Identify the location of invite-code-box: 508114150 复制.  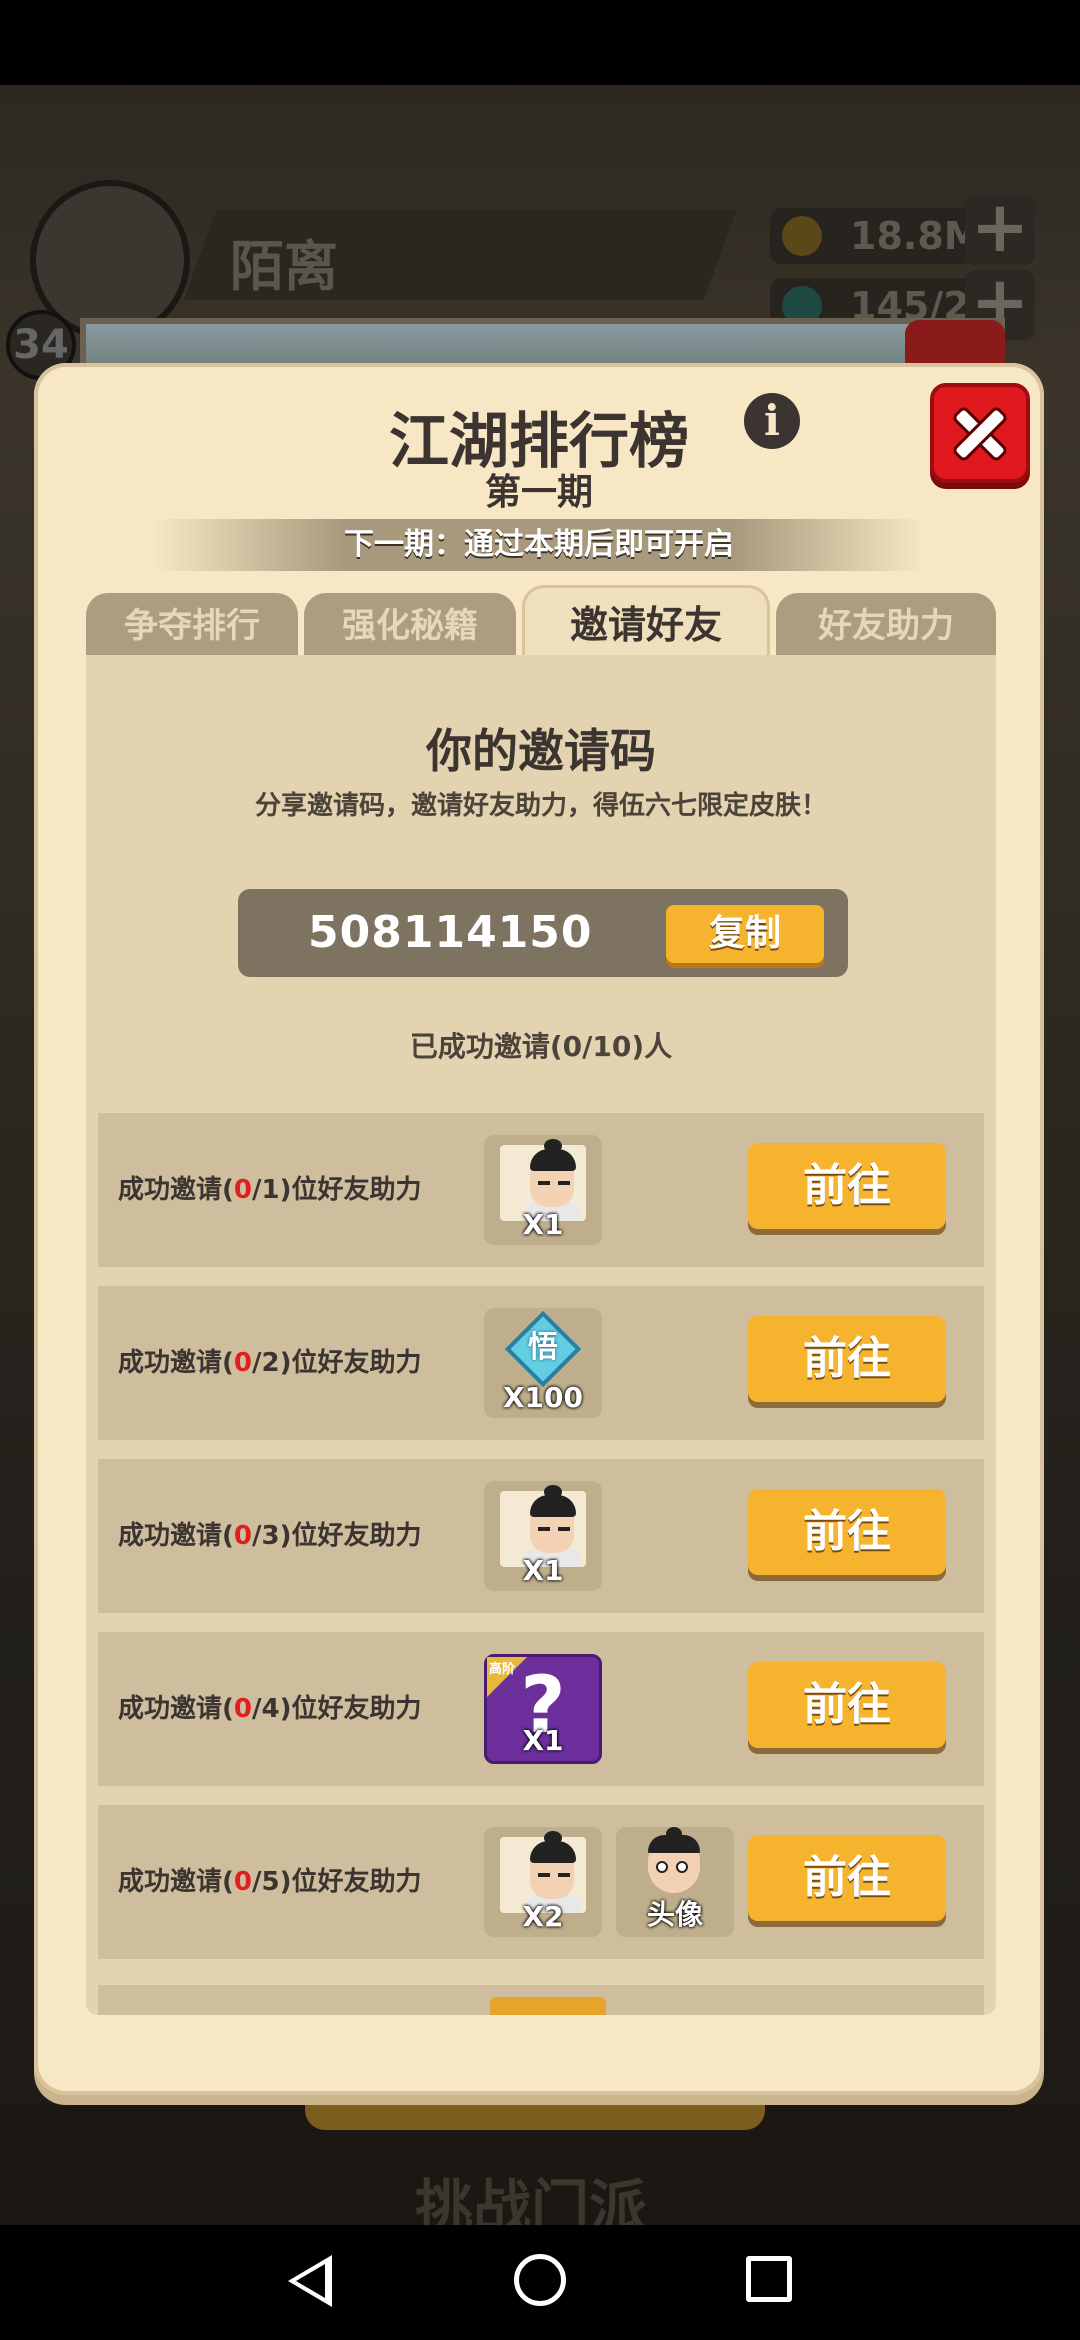
(543, 933).